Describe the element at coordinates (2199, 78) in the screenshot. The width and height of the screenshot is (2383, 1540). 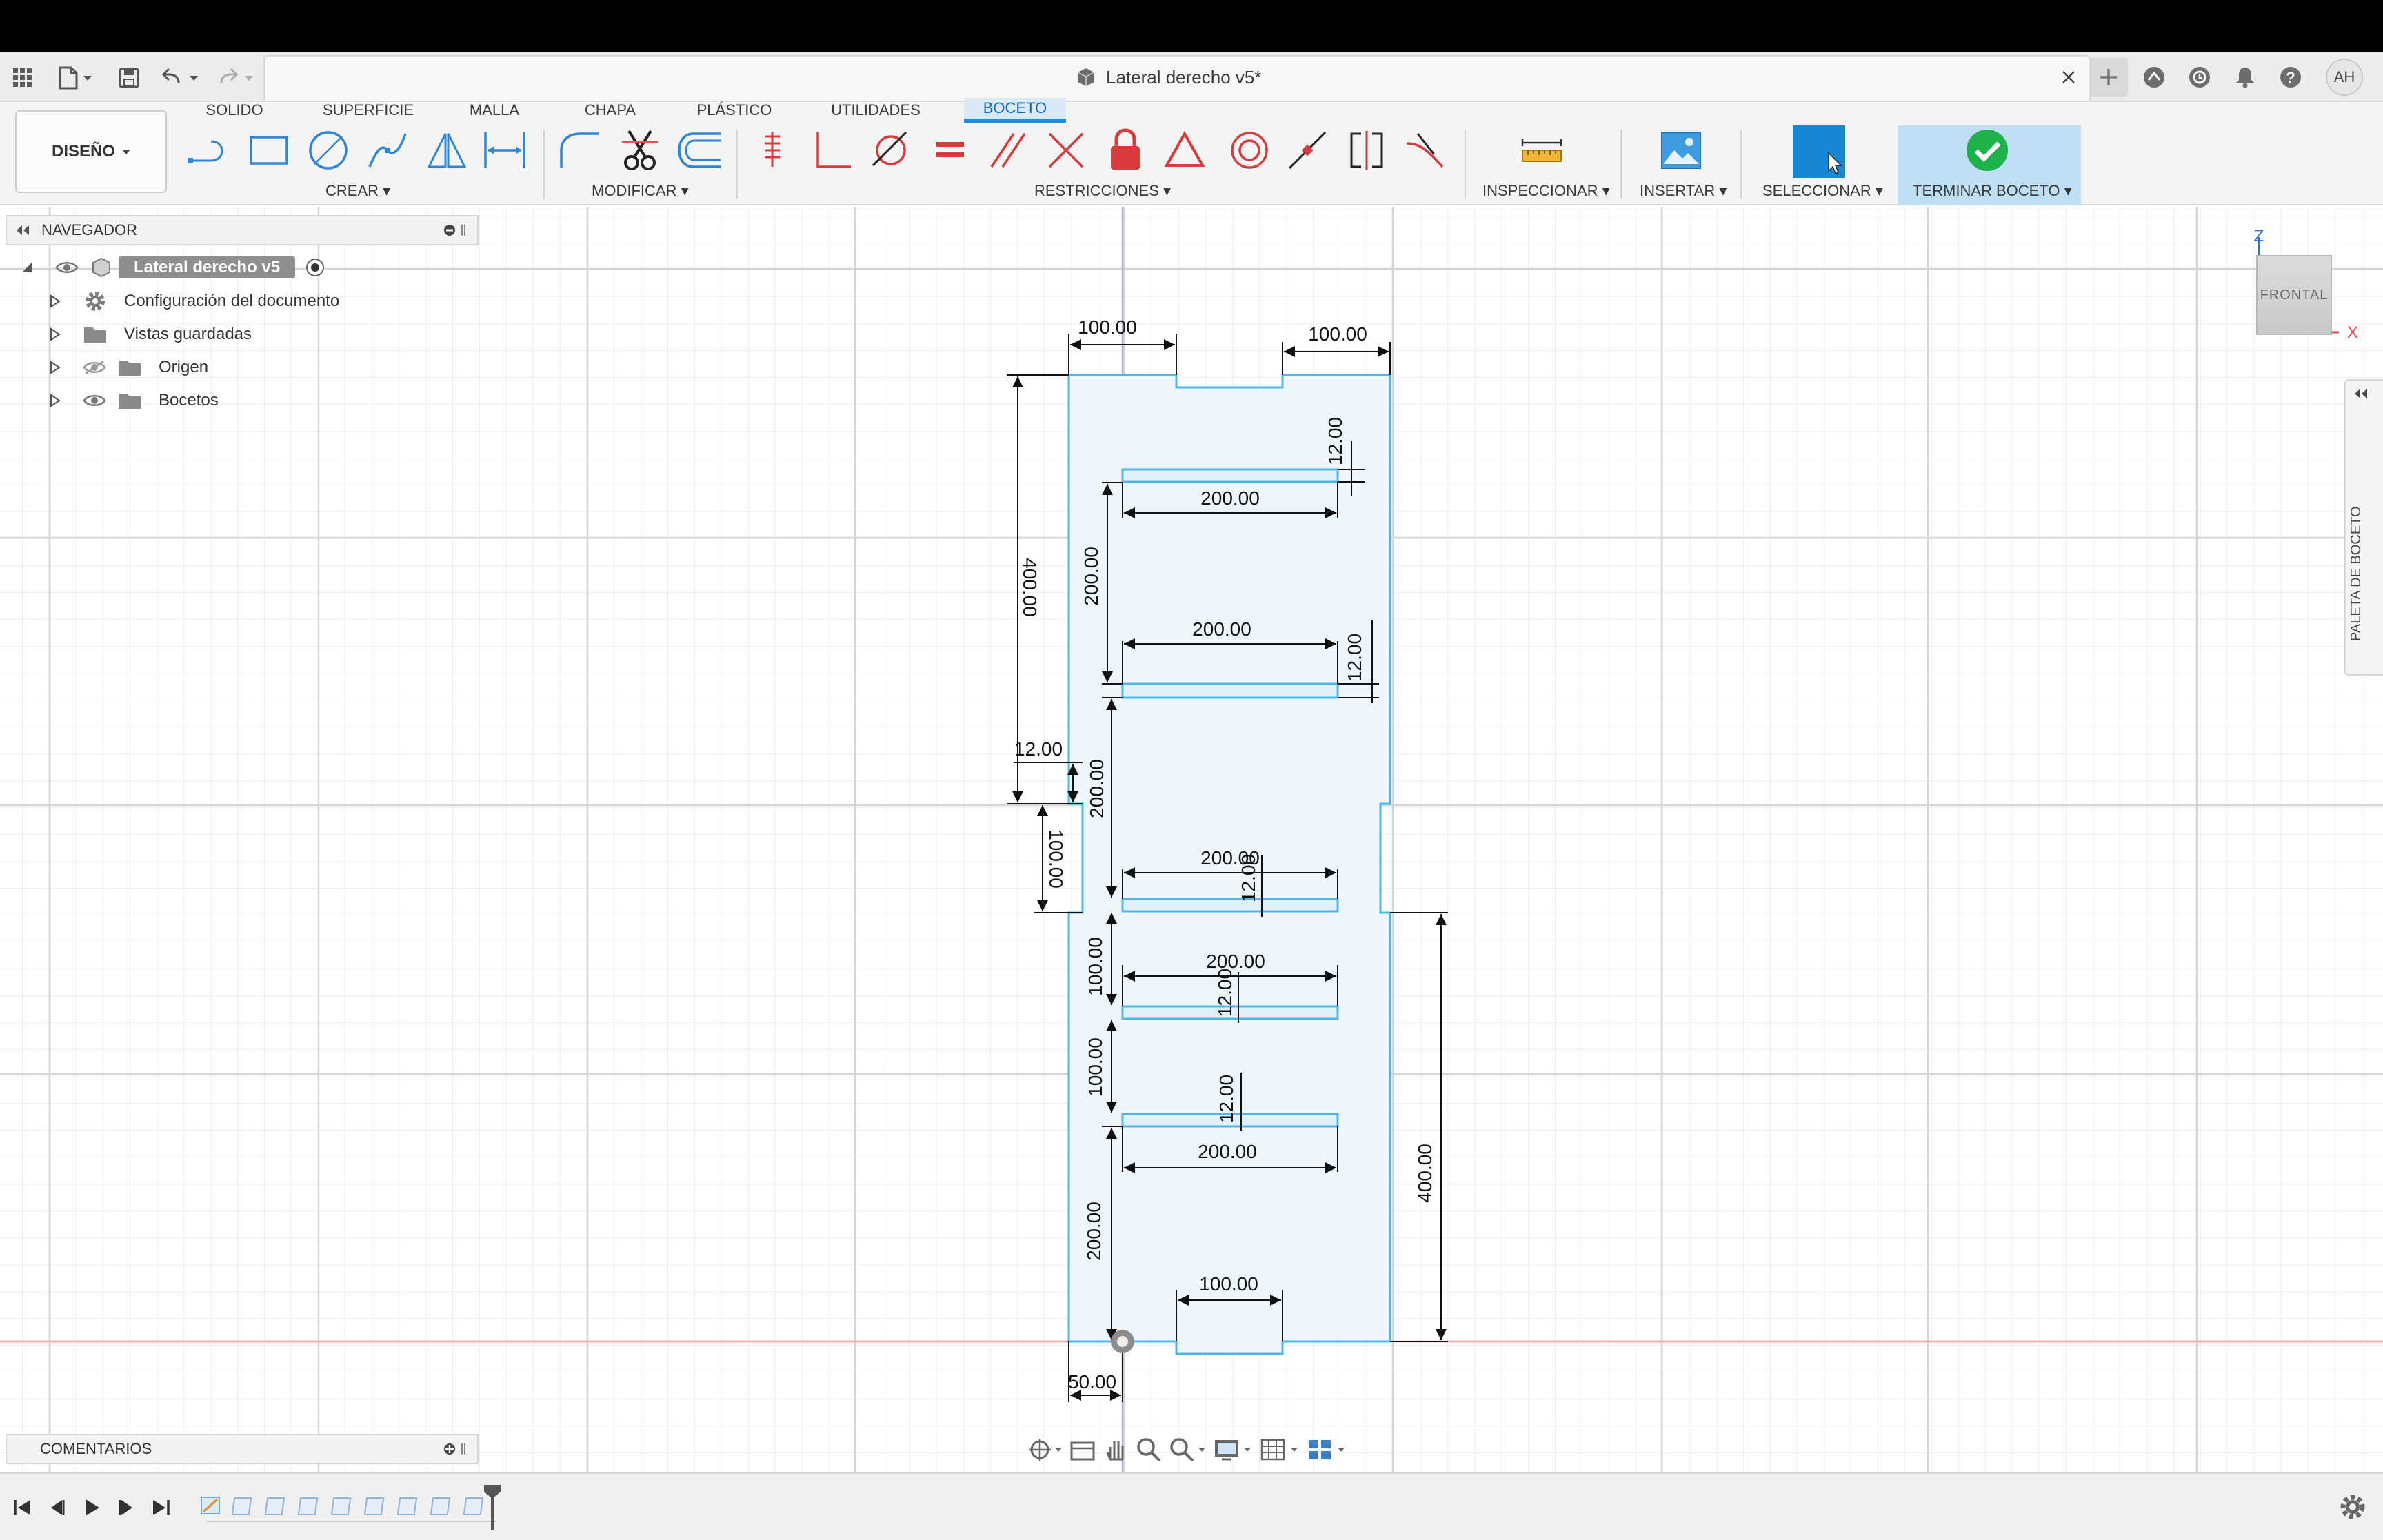
I see `job-status-icon` at that location.